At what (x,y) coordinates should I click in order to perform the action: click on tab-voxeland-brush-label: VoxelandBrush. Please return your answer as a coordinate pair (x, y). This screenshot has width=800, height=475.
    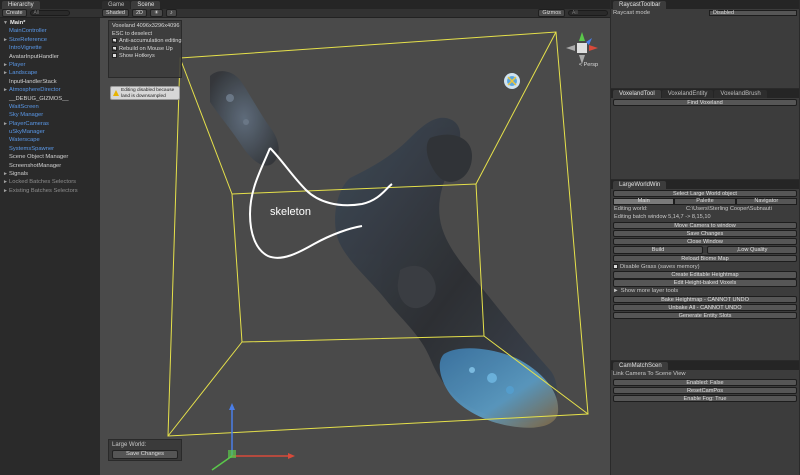
    Looking at the image, I should click on (740, 94).